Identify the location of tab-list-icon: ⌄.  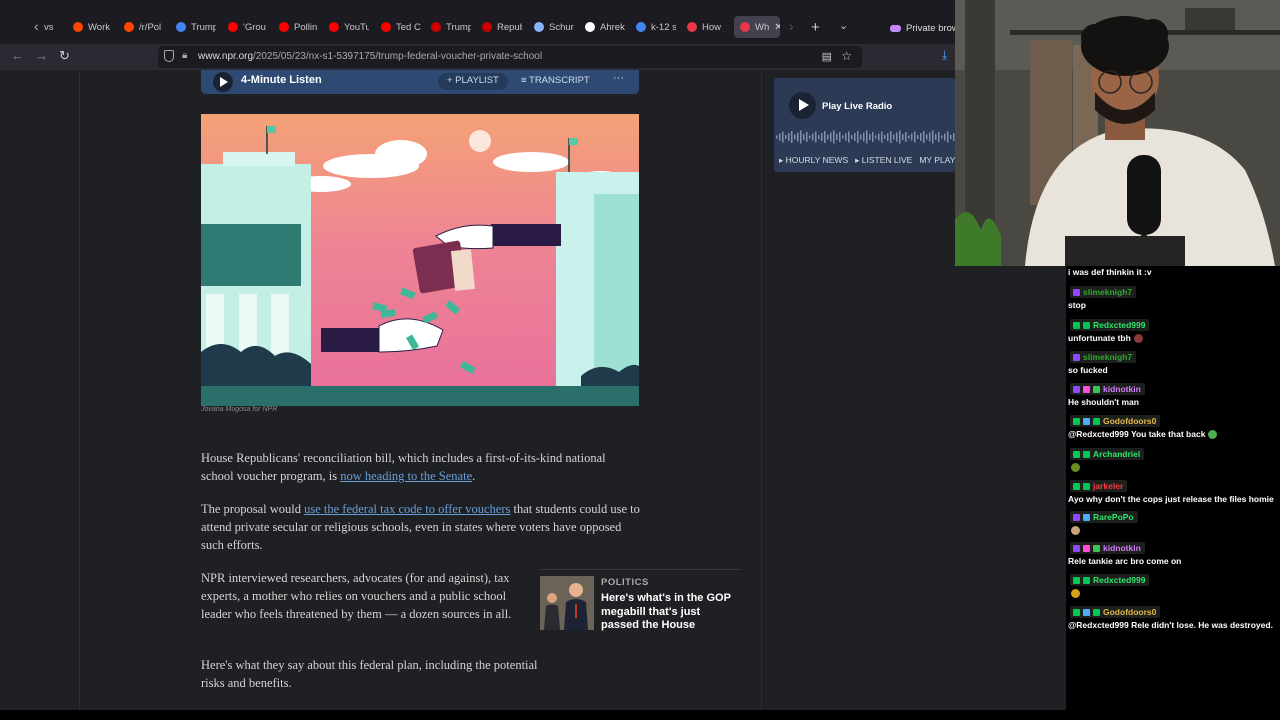
(843, 25).